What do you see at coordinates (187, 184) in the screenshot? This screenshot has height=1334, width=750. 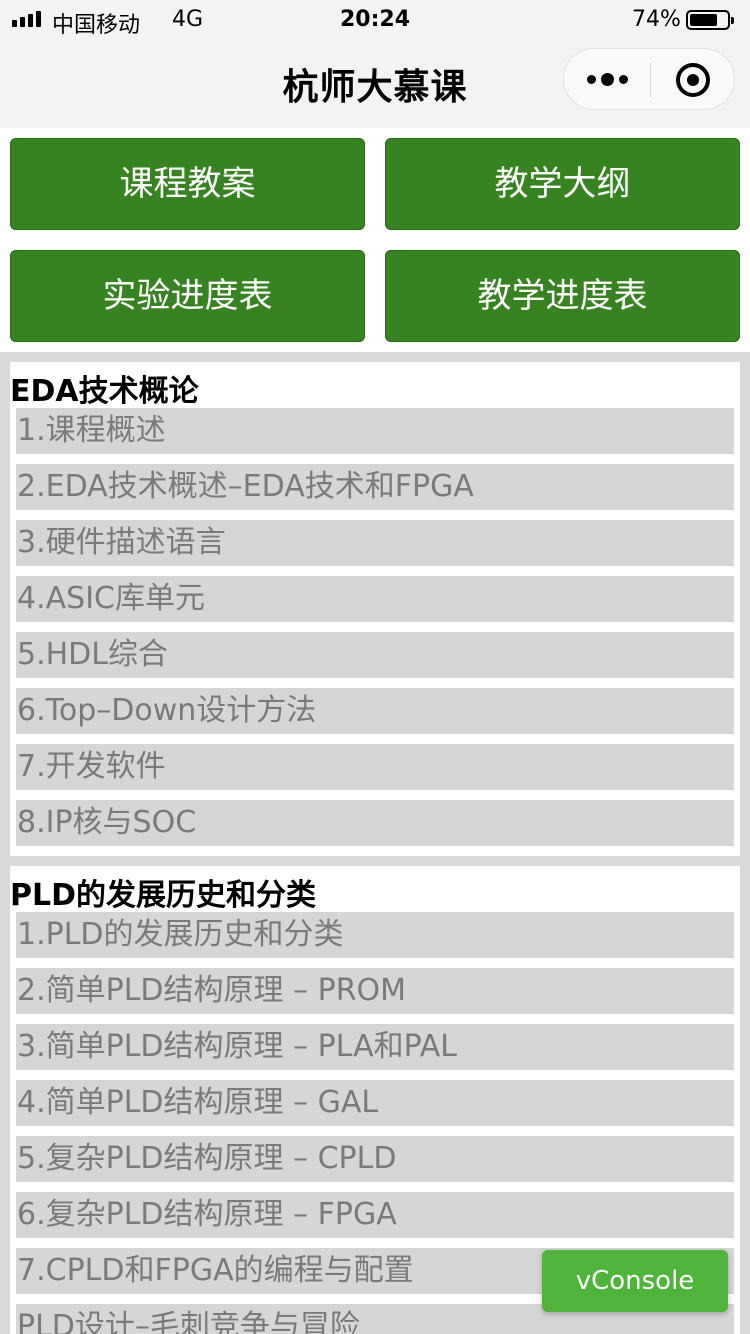 I see `course-plan-button: 课程教案` at bounding box center [187, 184].